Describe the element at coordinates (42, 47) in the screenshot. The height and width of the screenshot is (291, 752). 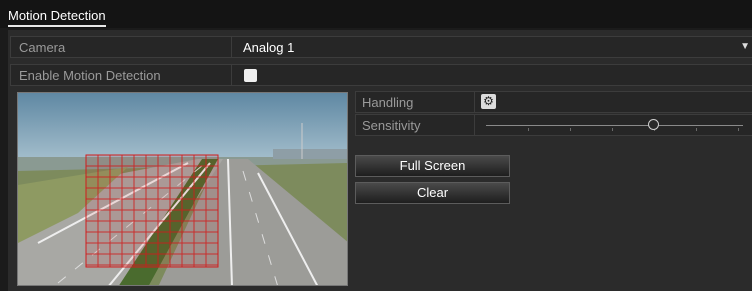
I see `camera-label: Camera` at that location.